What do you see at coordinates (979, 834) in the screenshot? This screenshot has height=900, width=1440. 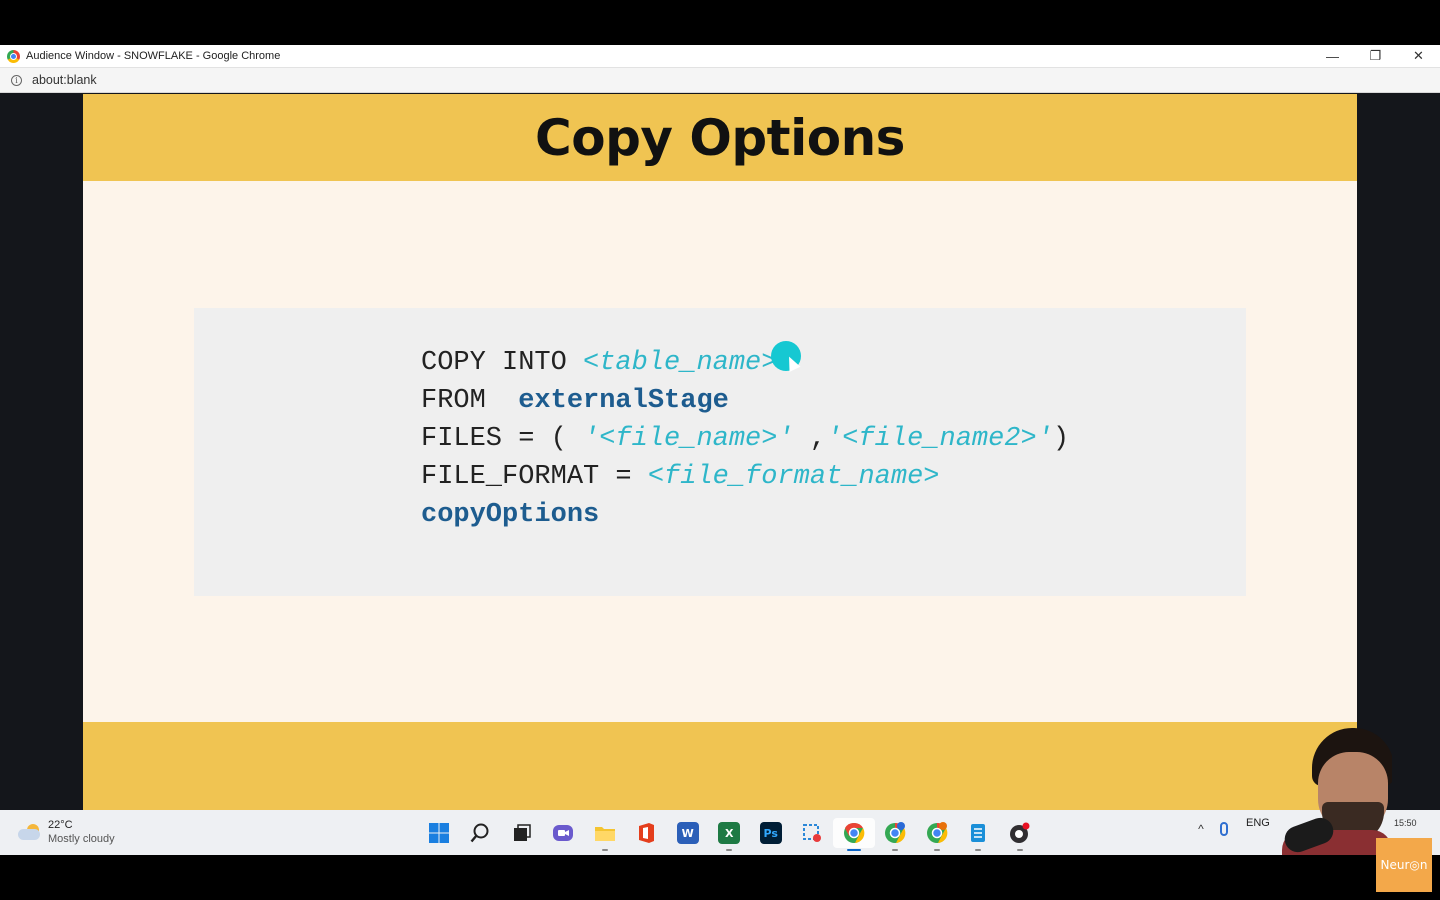 I see `notepad-icon` at bounding box center [979, 834].